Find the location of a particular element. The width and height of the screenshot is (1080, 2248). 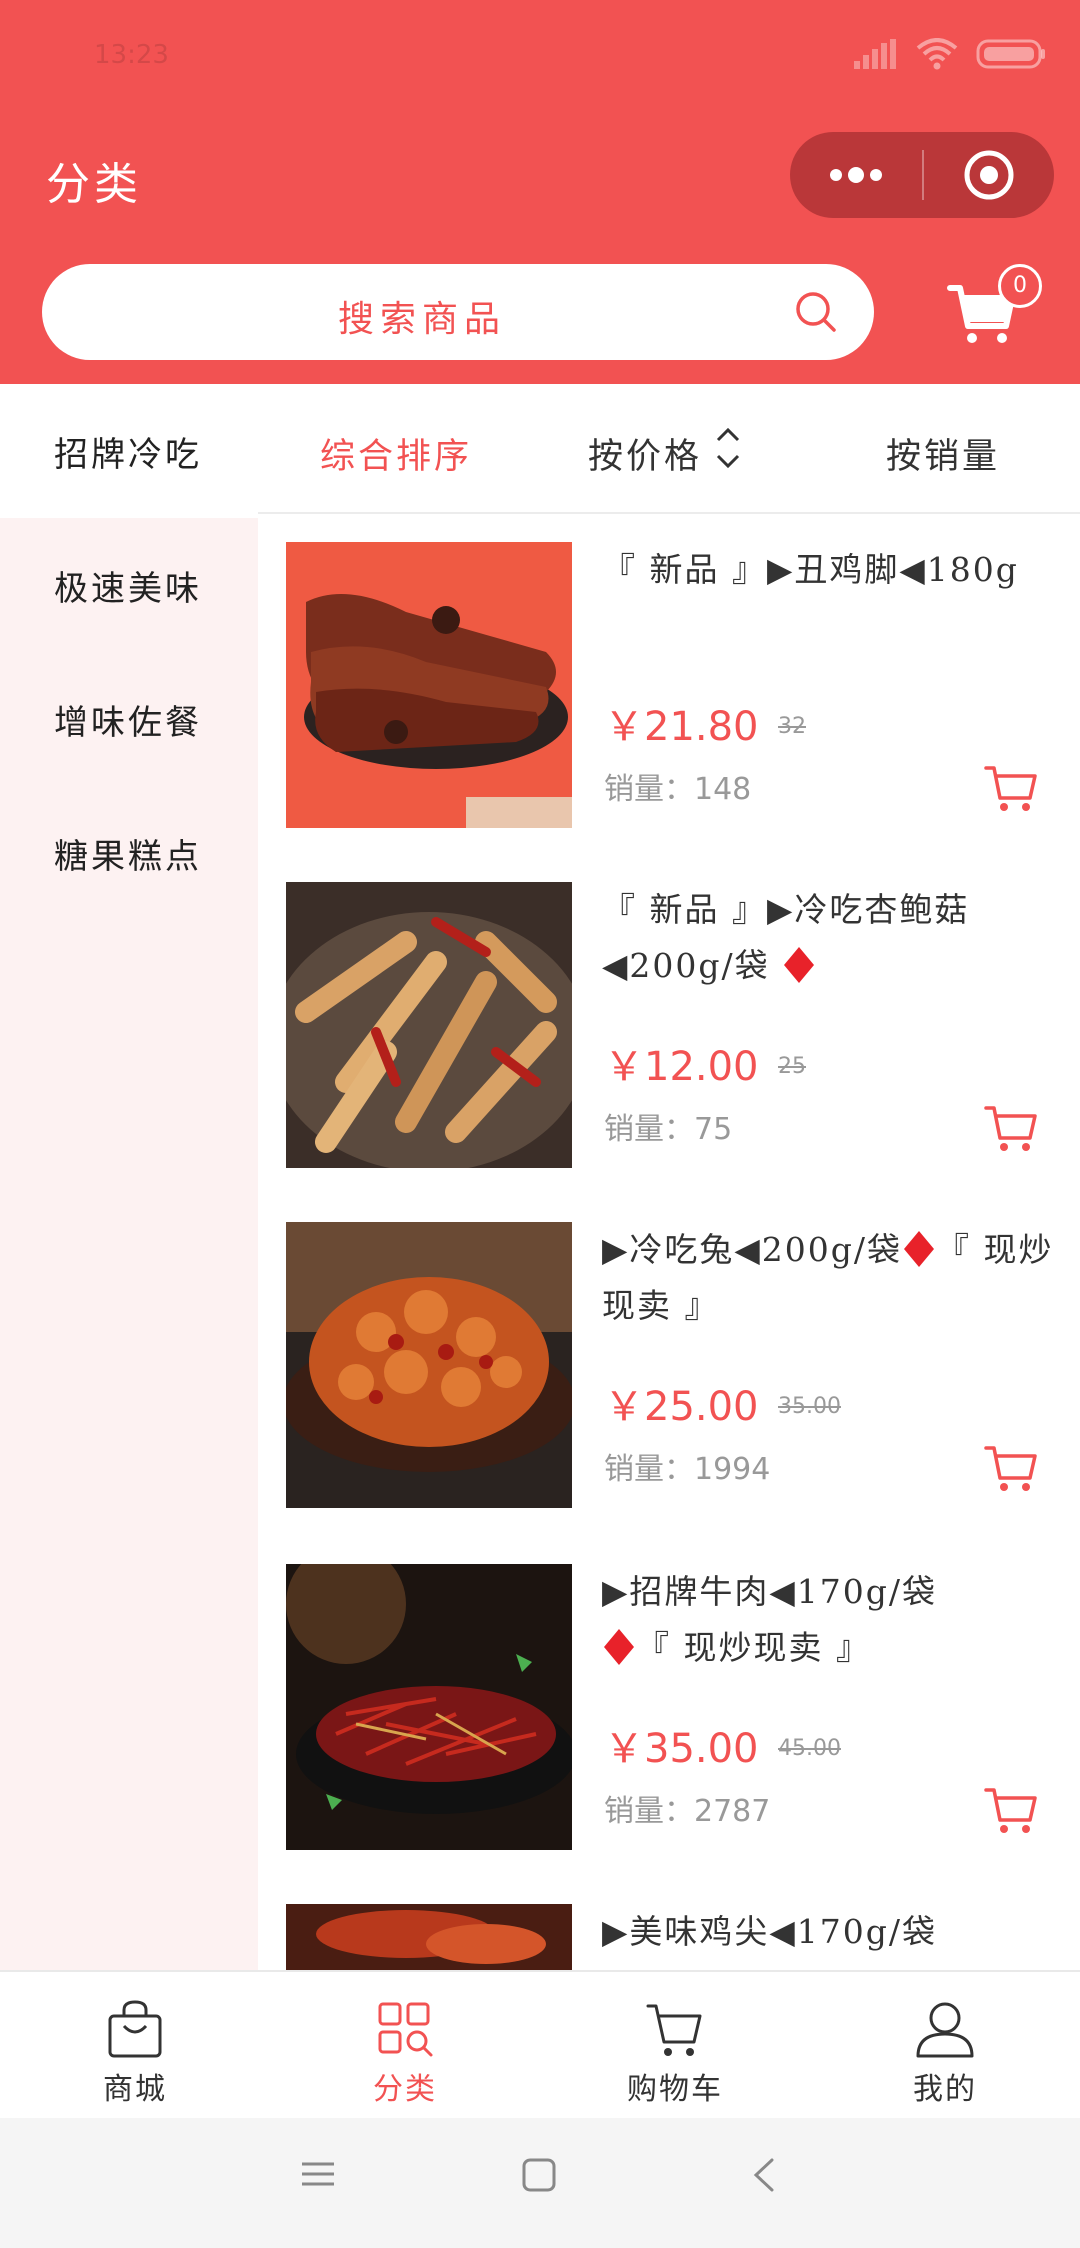

page-title: 分类 is located at coordinates (94, 184).